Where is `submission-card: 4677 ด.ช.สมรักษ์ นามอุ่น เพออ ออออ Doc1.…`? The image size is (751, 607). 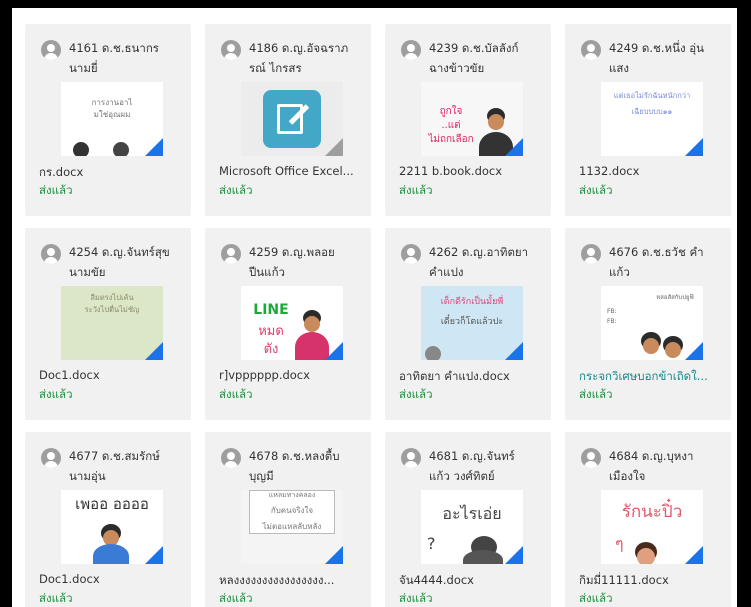 submission-card: 4677 ด.ช.สมรักษ์ นามอุ่น เพออ ออออ Doc1.… is located at coordinates (108, 519).